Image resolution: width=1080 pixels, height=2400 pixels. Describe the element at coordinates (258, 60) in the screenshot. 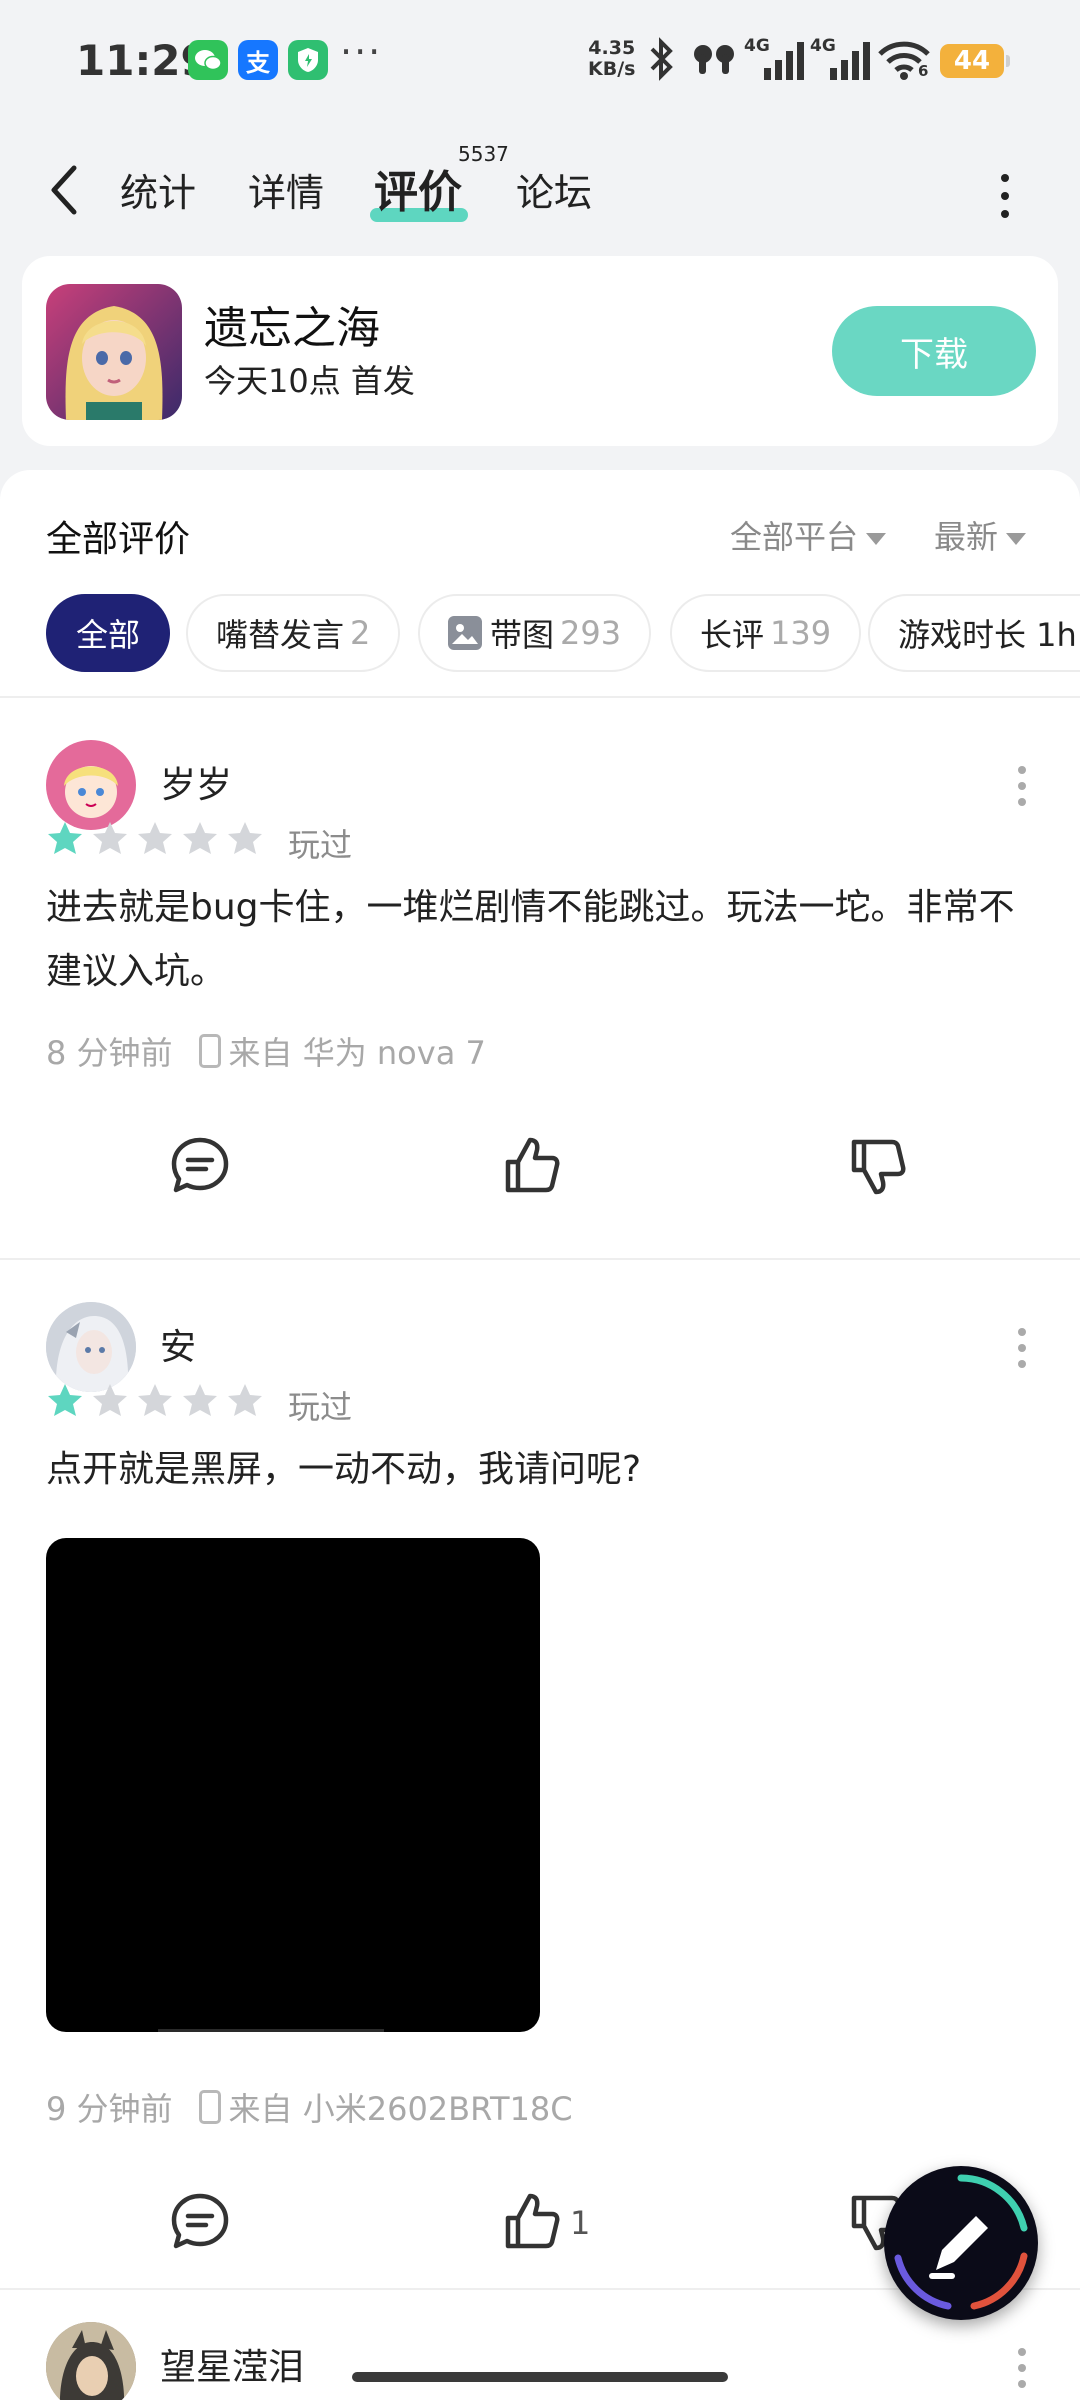

I see `alipay-icon: 支` at that location.